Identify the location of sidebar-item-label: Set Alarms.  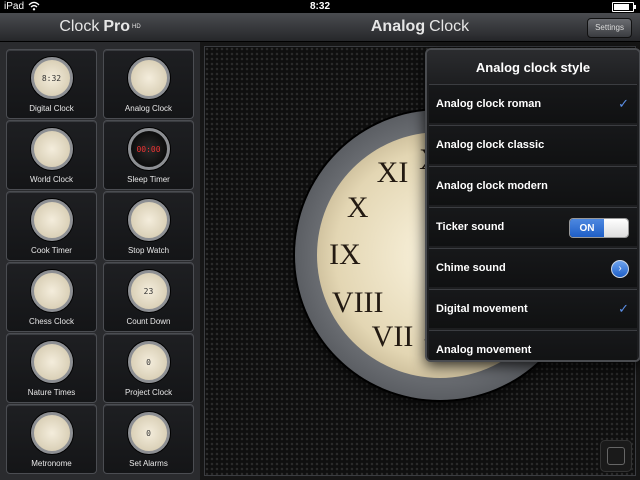
(148, 463).